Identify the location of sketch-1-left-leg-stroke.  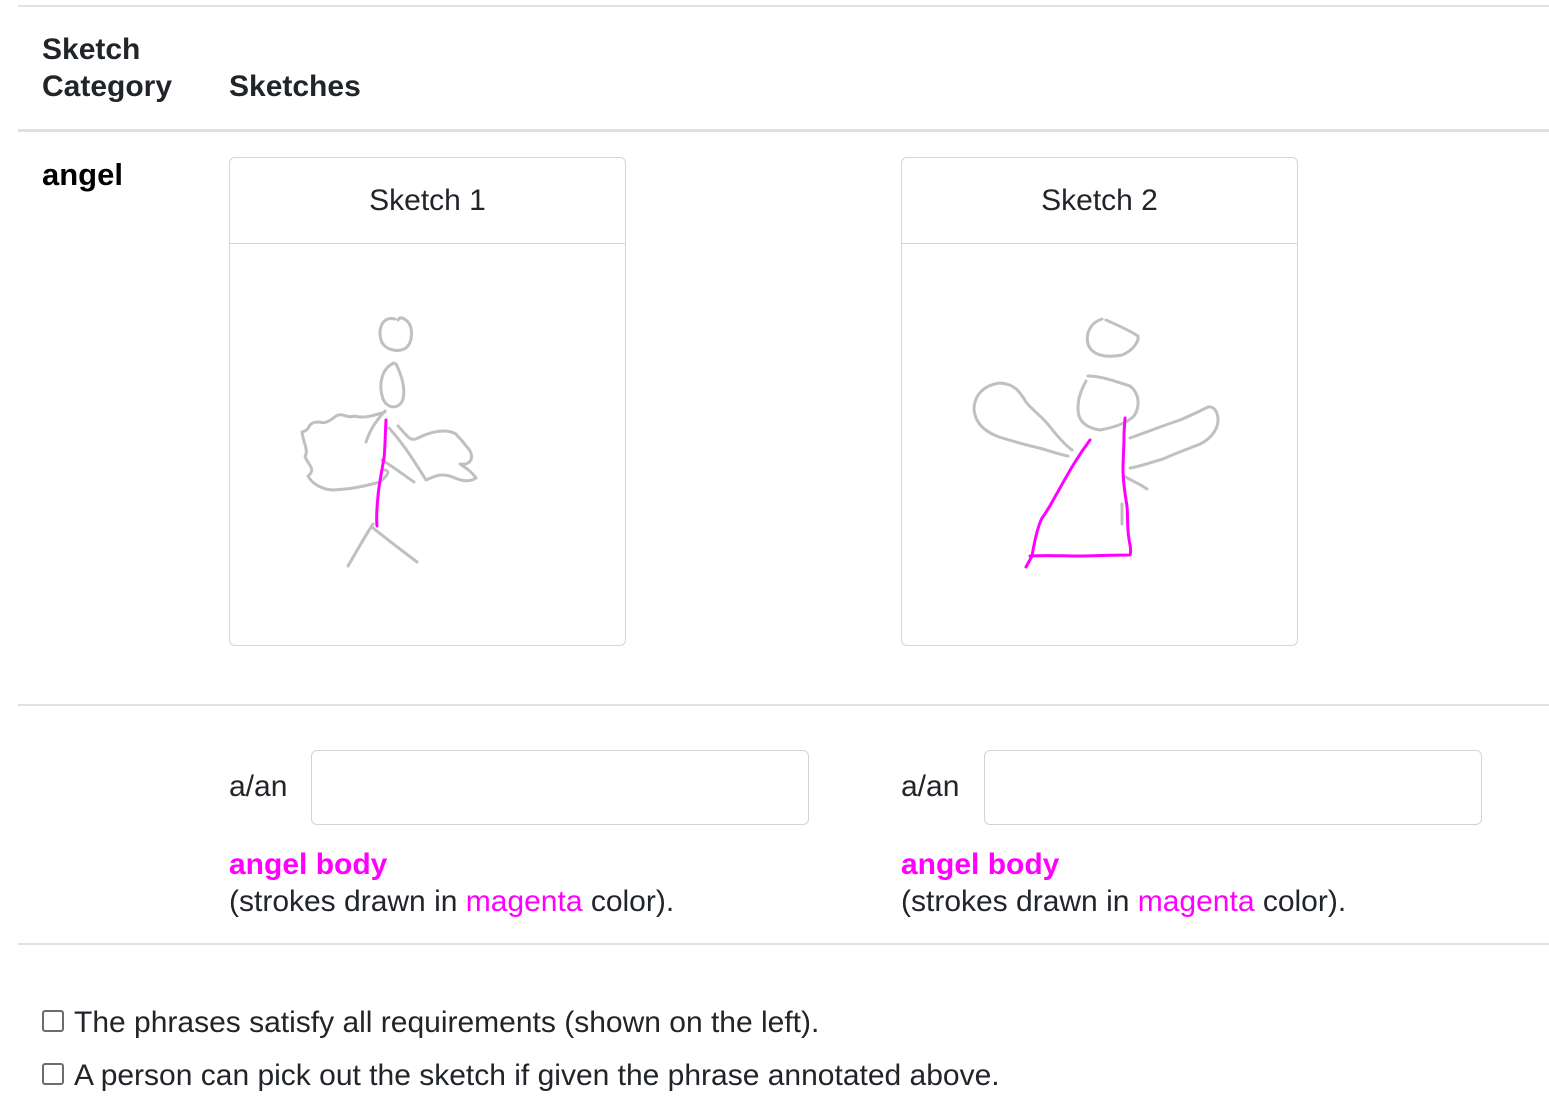
(360, 545).